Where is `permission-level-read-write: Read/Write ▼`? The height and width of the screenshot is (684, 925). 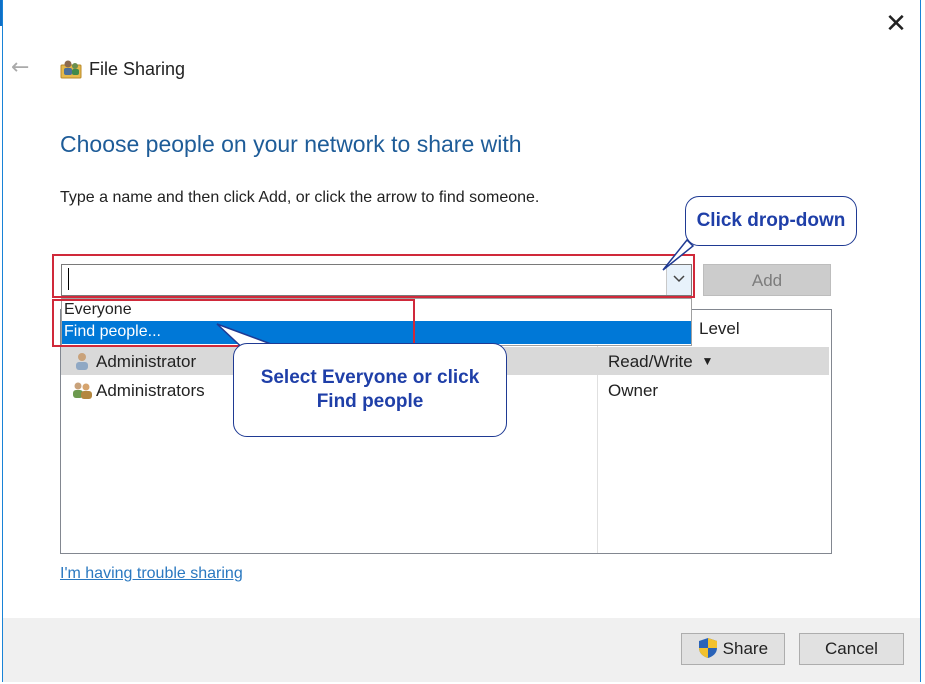 permission-level-read-write: Read/Write ▼ is located at coordinates (660, 362).